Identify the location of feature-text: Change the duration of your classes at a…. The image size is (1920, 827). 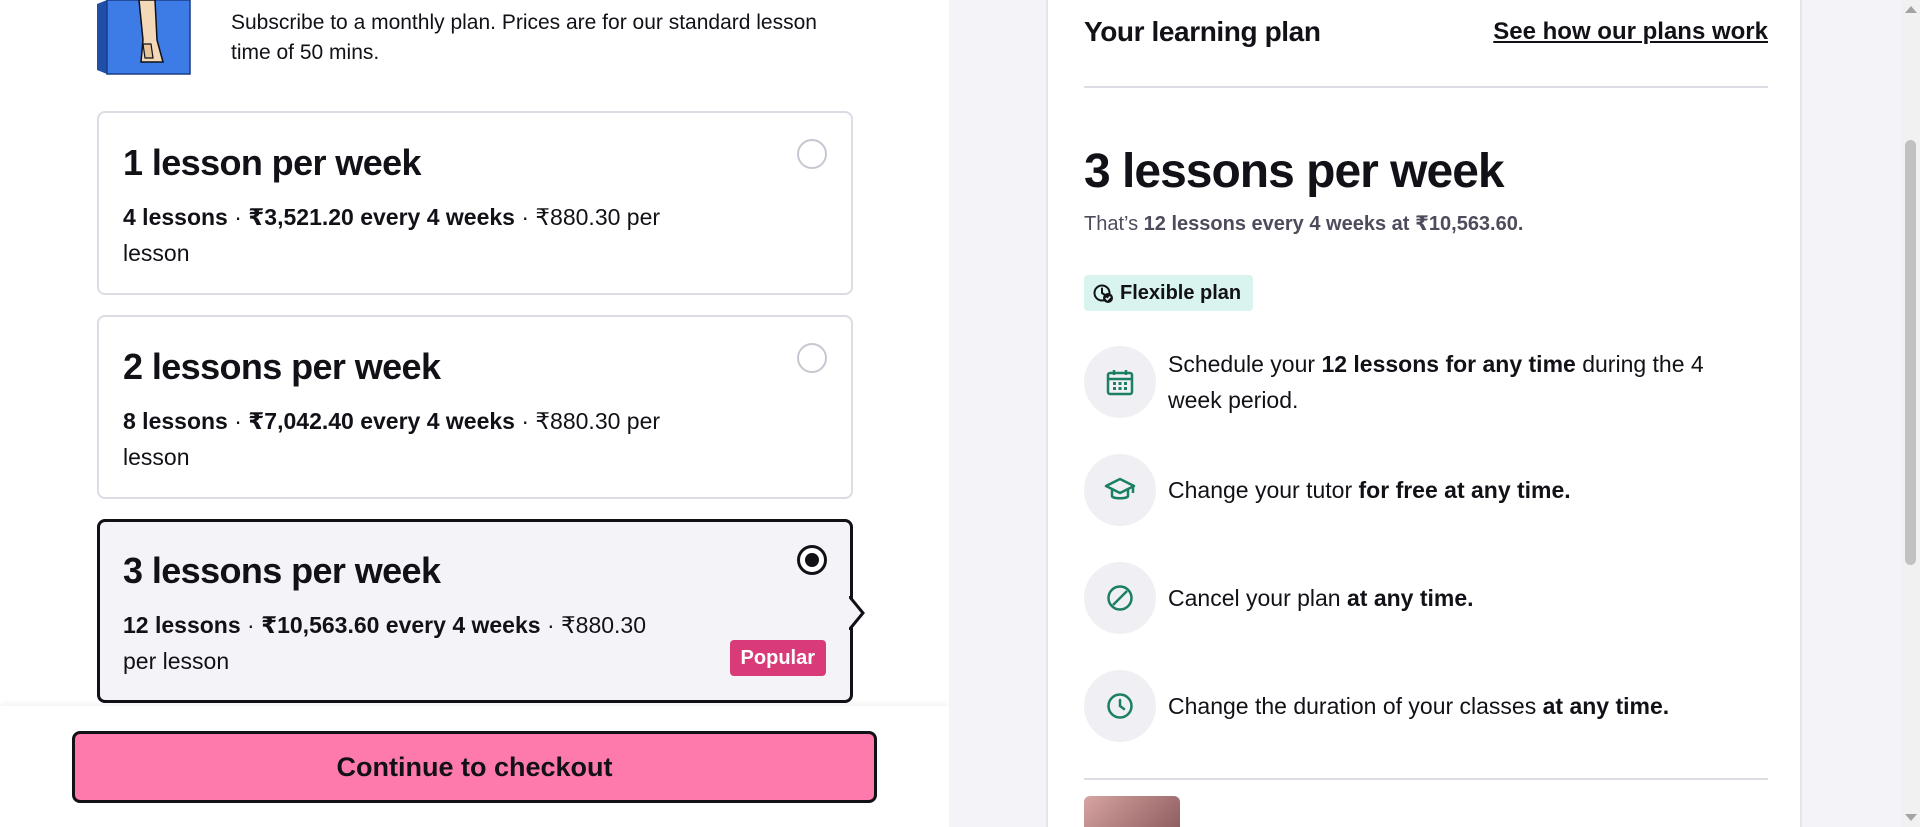
(1419, 706).